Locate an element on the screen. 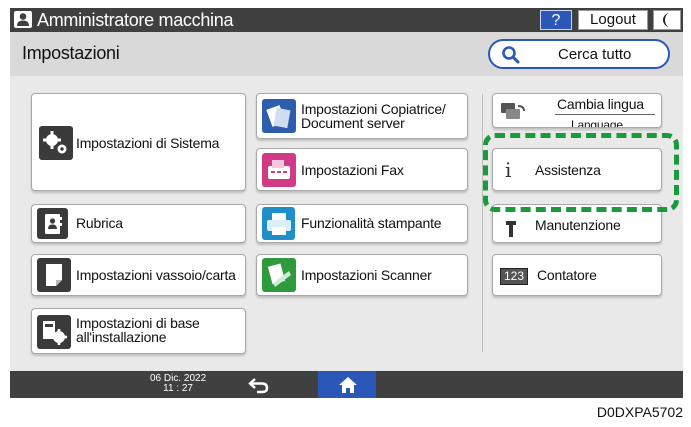 The width and height of the screenshot is (691, 427). change-language-tile: Cambia lingua Language is located at coordinates (577, 110).